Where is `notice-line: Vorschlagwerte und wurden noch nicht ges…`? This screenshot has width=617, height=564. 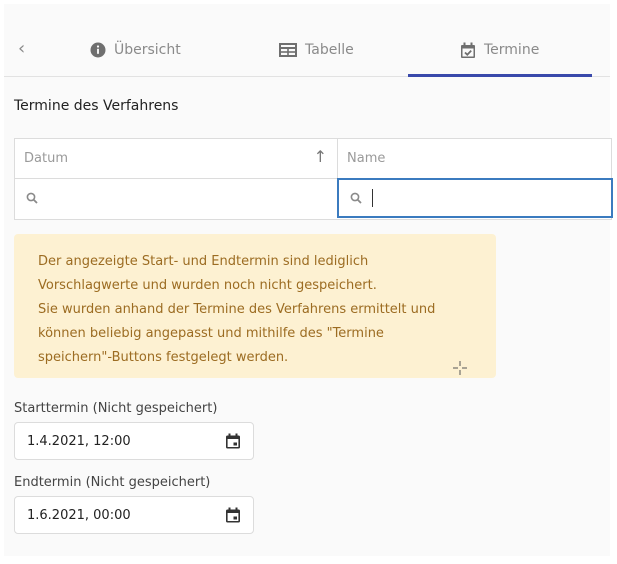 notice-line: Vorschlagwerte und wurden noch nicht ges… is located at coordinates (207, 285).